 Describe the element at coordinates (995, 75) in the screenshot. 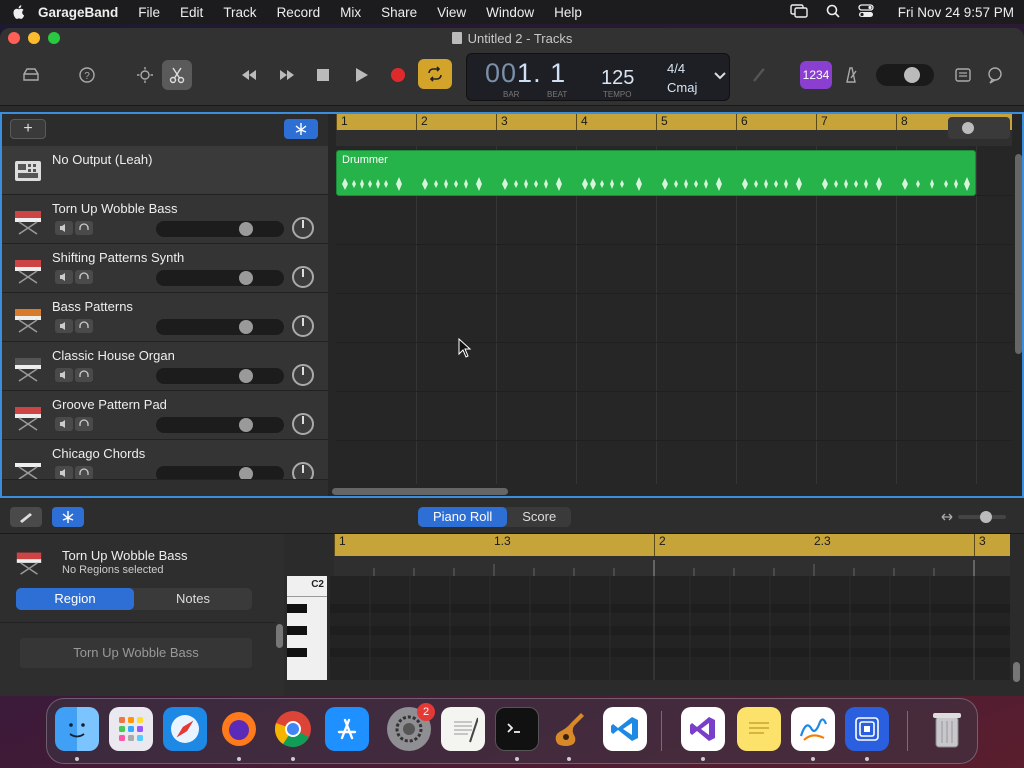

I see `loop-browser-icon` at that location.